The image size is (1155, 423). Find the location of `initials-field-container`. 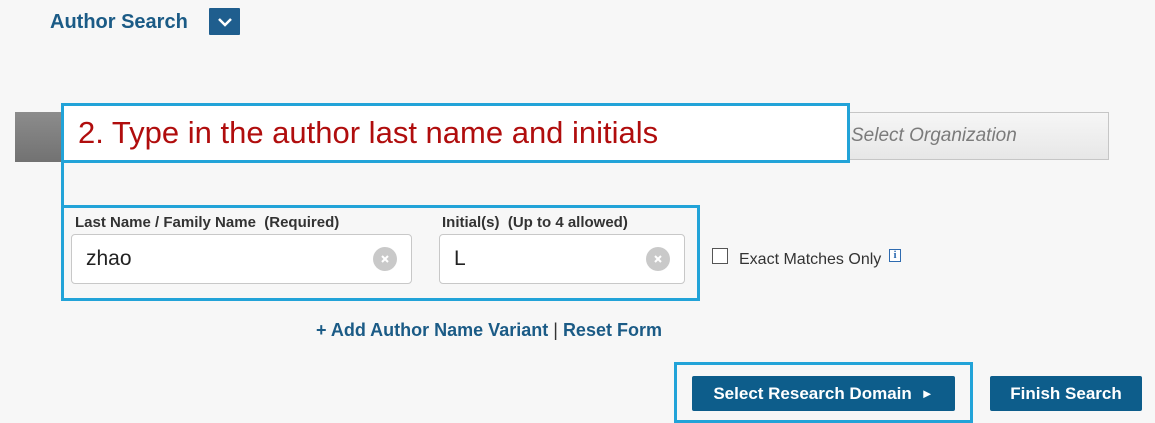

initials-field-container is located at coordinates (562, 259).